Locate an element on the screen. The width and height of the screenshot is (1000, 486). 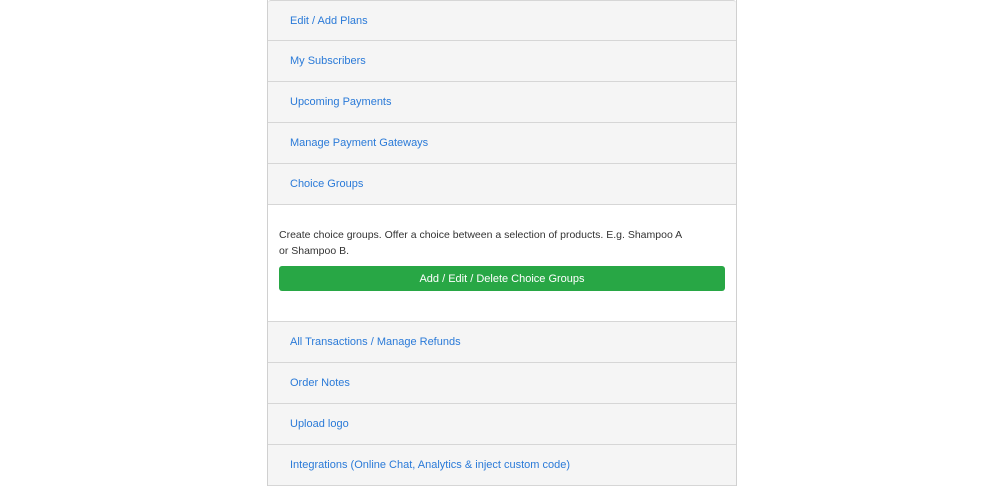
upcoming-payments-link: Upcoming Payments is located at coordinates (341, 102).